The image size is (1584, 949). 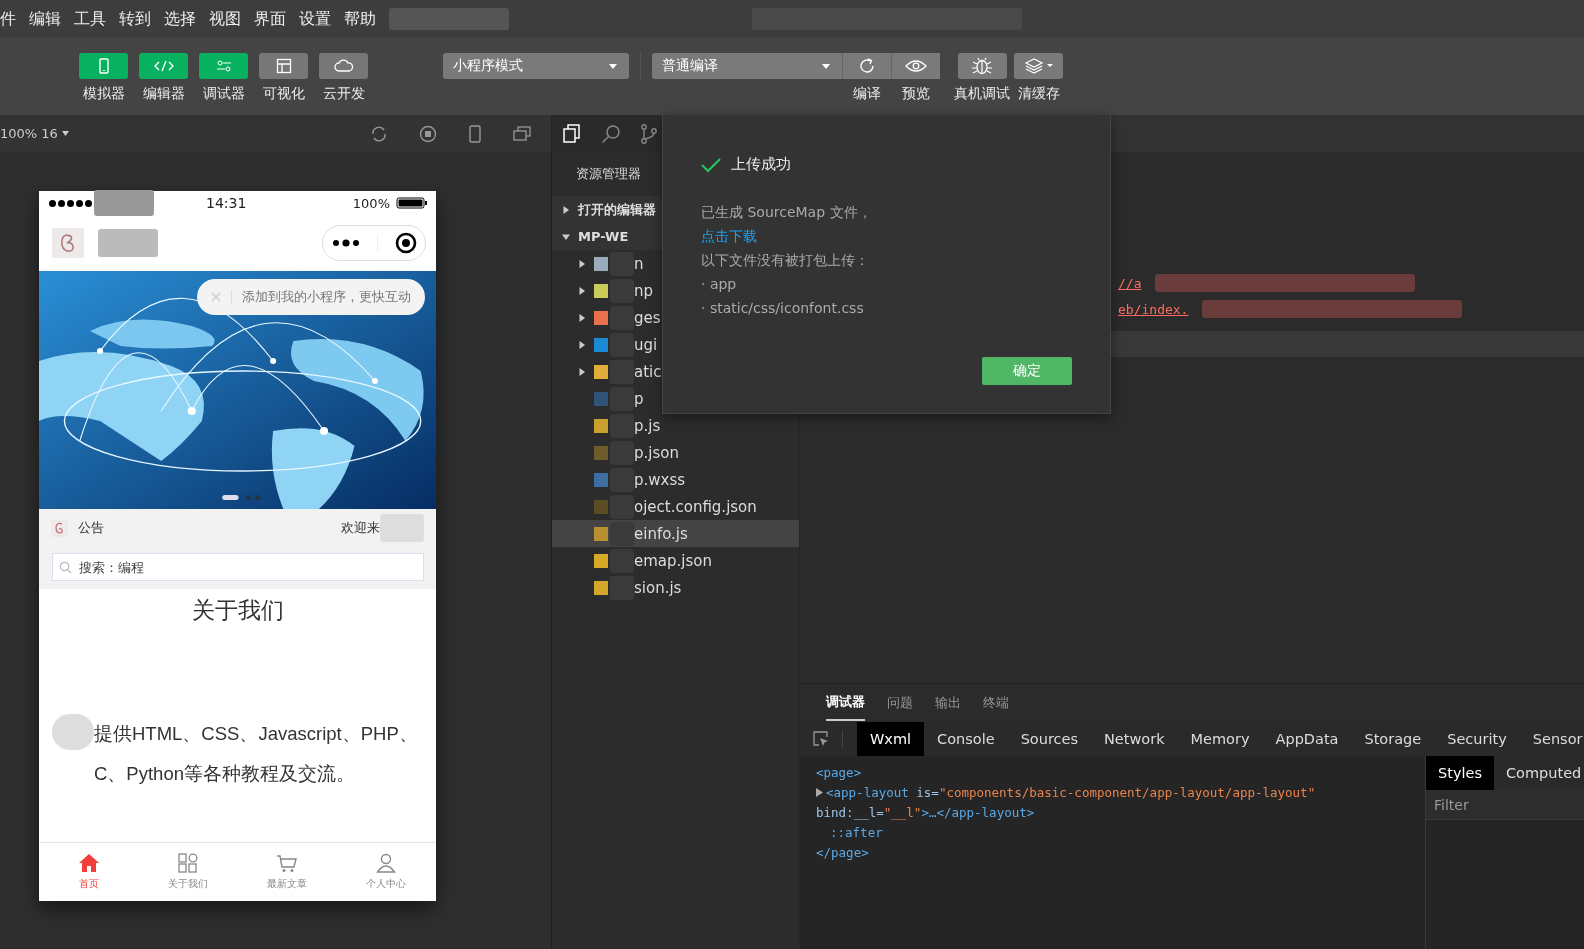 I want to click on markup-line: bind:__l="__l">…</app-layout>, so click(x=925, y=812).